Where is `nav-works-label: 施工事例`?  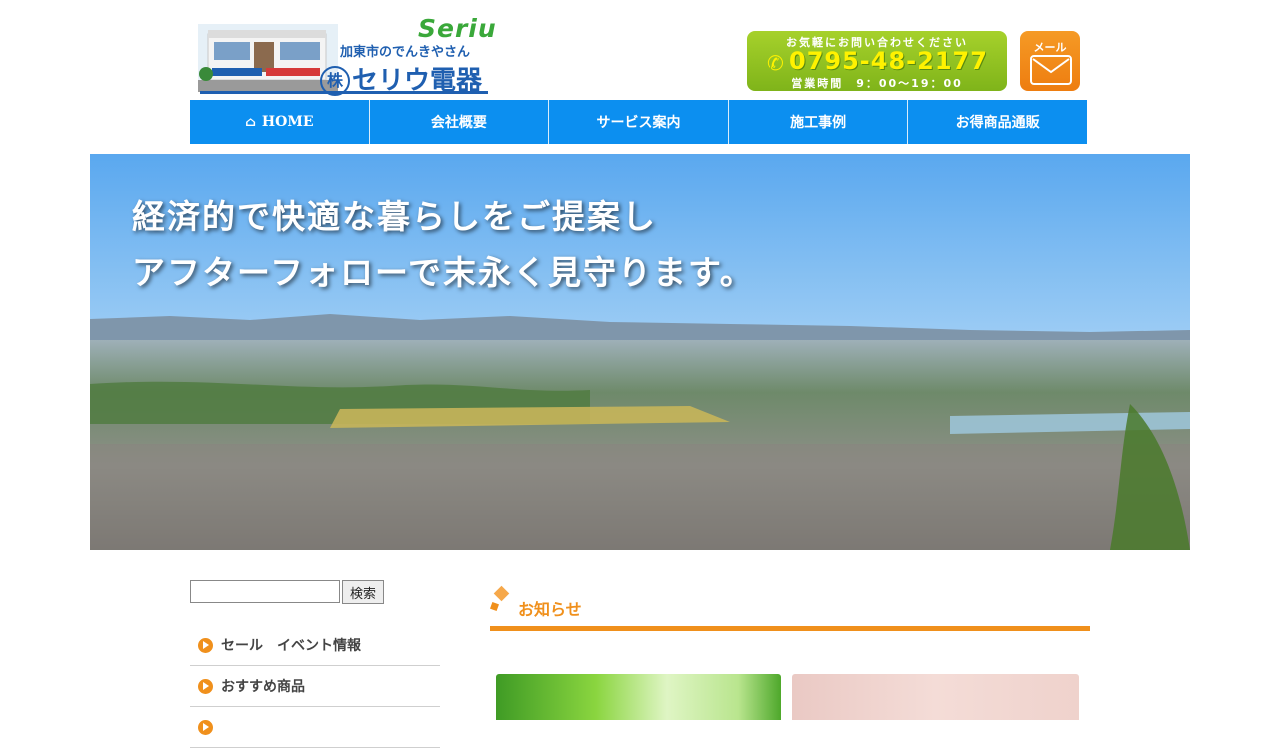
nav-works-label: 施工事例 is located at coordinates (818, 123).